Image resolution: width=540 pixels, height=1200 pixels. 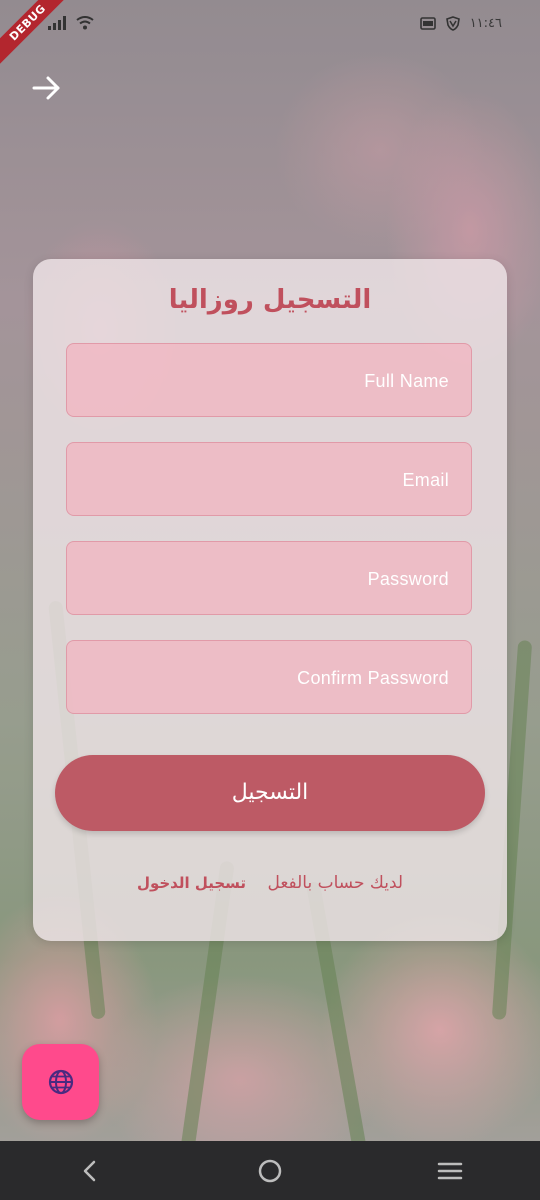 I want to click on nav-recents-button, so click(x=450, y=1171).